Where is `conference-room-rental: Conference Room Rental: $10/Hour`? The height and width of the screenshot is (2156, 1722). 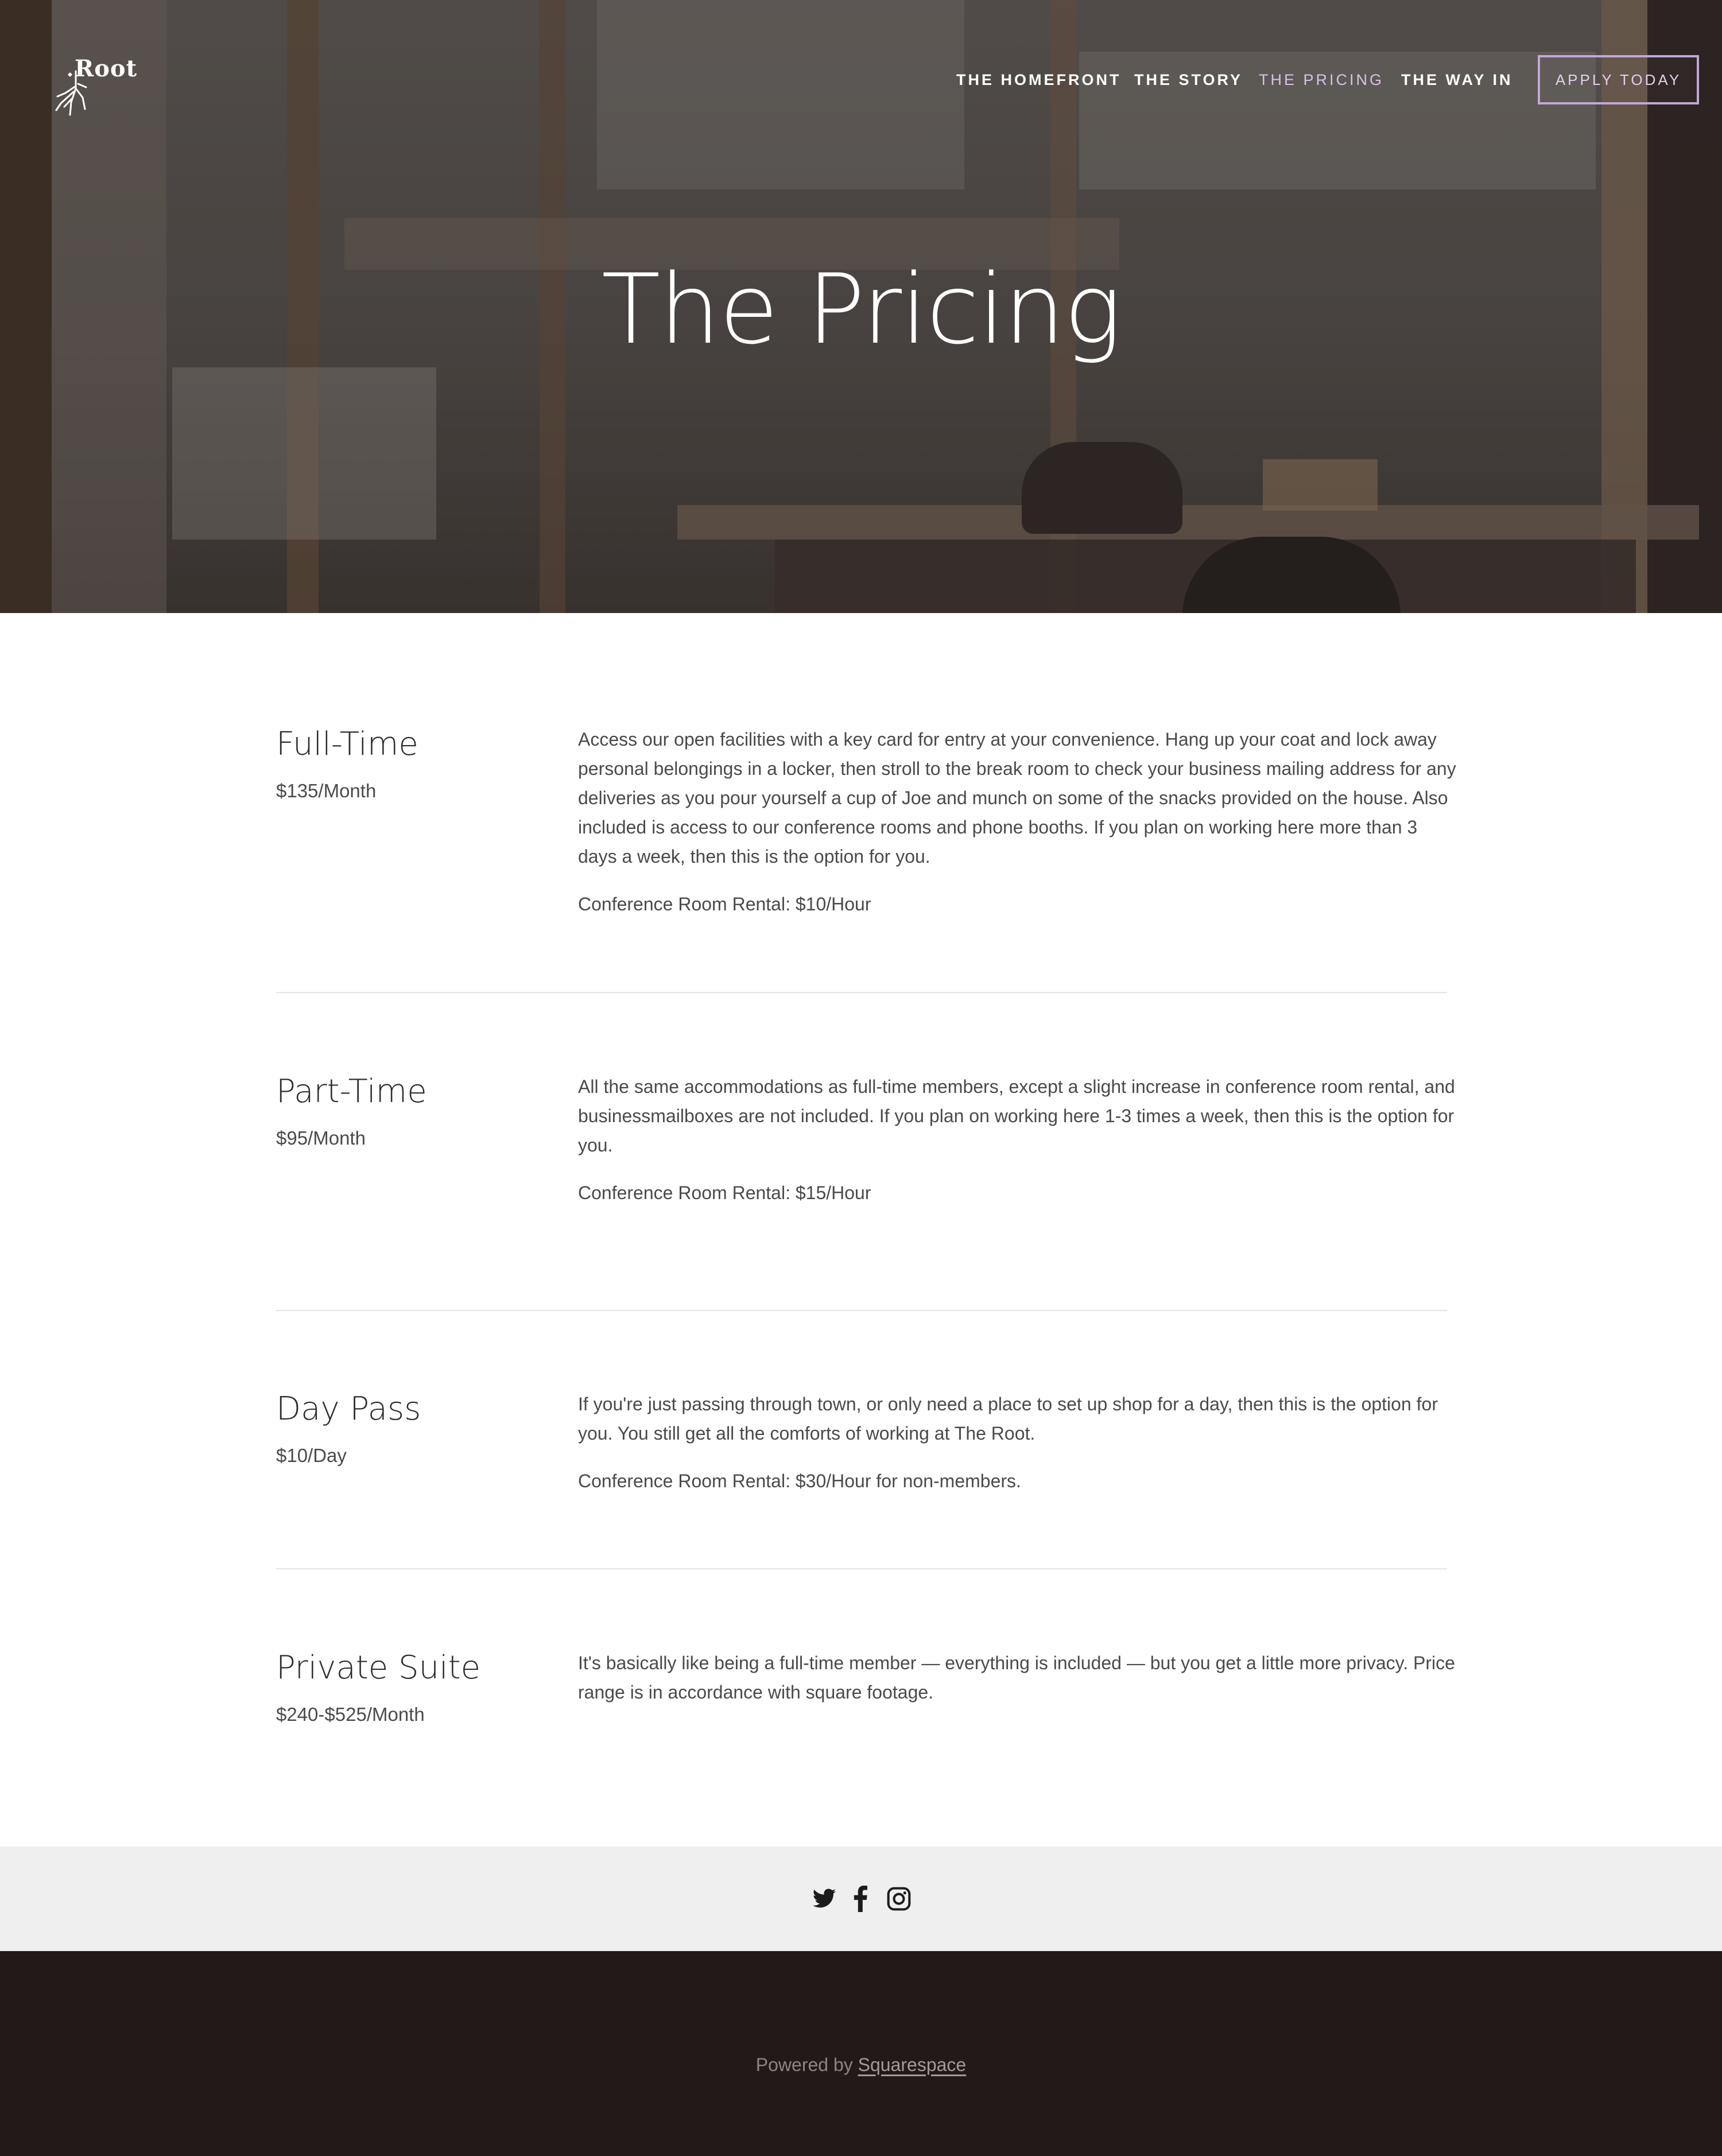 conference-room-rental: Conference Room Rental: $10/Hour is located at coordinates (724, 904).